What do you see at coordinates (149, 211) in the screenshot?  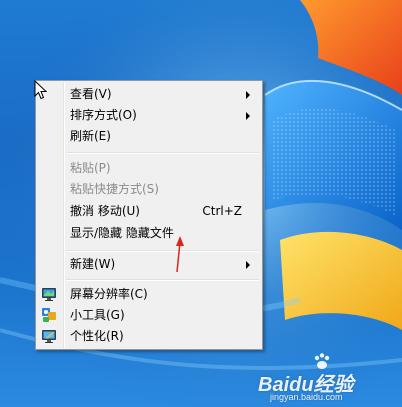 I see `menu-item-undo-move: 撤消 移动(U) Ctrl+Z` at bounding box center [149, 211].